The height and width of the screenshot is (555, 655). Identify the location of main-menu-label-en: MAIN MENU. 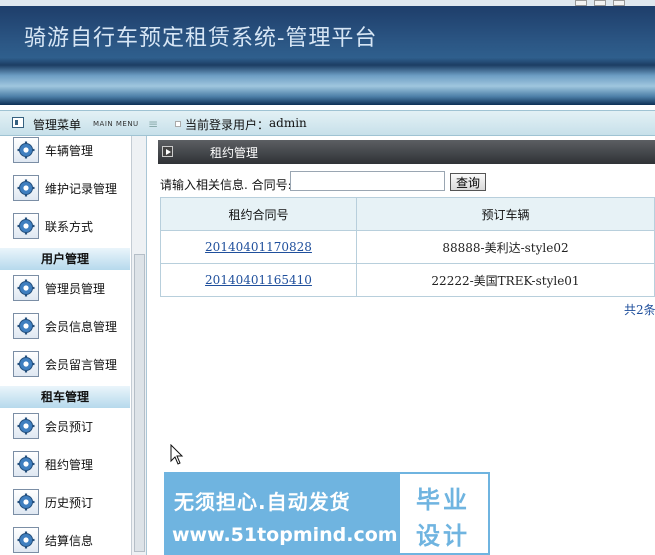
(116, 124).